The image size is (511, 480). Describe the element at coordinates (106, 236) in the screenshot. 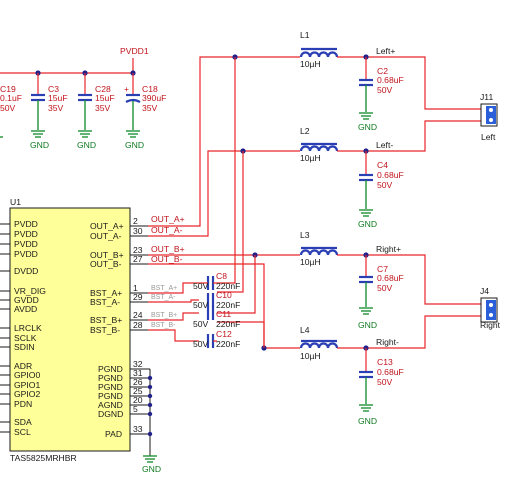

I see `svg-text: OUT_A-` at that location.